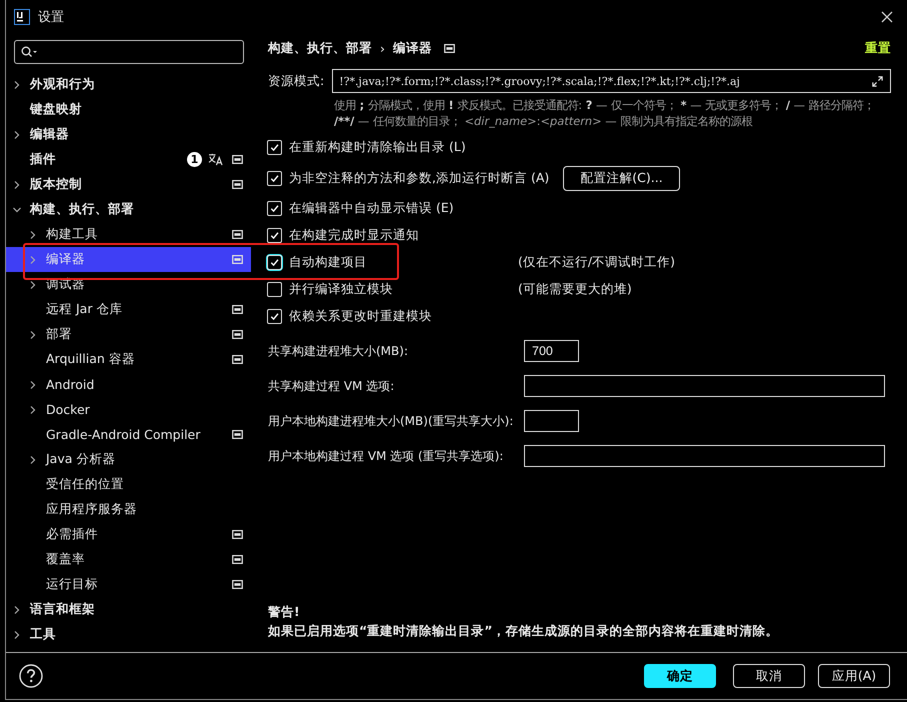 Image resolution: width=907 pixels, height=702 pixels. Describe the element at coordinates (371, 208) in the screenshot. I see `checkbox-label: 在编辑器中自动显示错误 (E)` at that location.